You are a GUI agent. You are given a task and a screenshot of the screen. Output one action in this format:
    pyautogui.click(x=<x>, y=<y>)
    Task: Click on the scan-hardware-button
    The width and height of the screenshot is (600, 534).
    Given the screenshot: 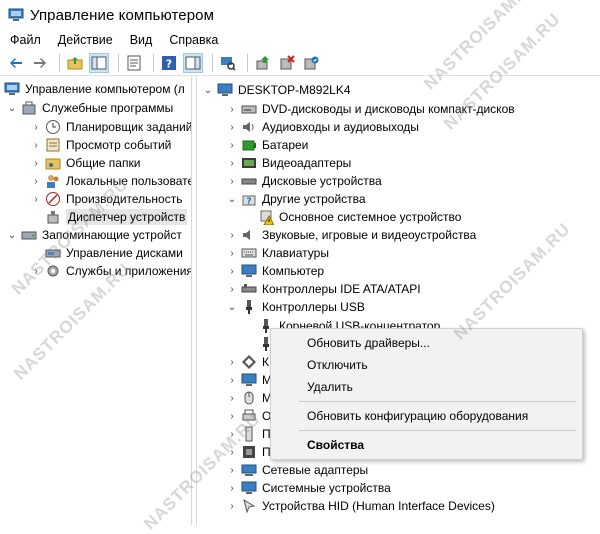 What is the action you would take?
    pyautogui.click(x=228, y=63)
    